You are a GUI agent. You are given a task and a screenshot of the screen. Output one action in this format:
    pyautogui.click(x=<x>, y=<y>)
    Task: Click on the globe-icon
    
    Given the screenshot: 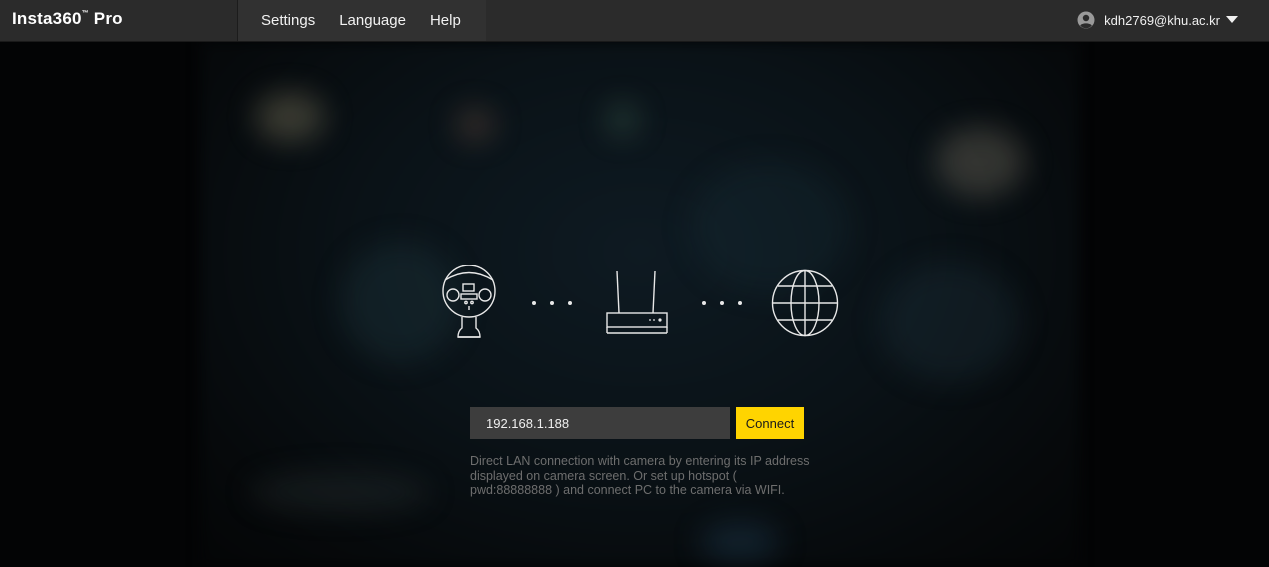 What is the action you would take?
    pyautogui.click(x=805, y=303)
    